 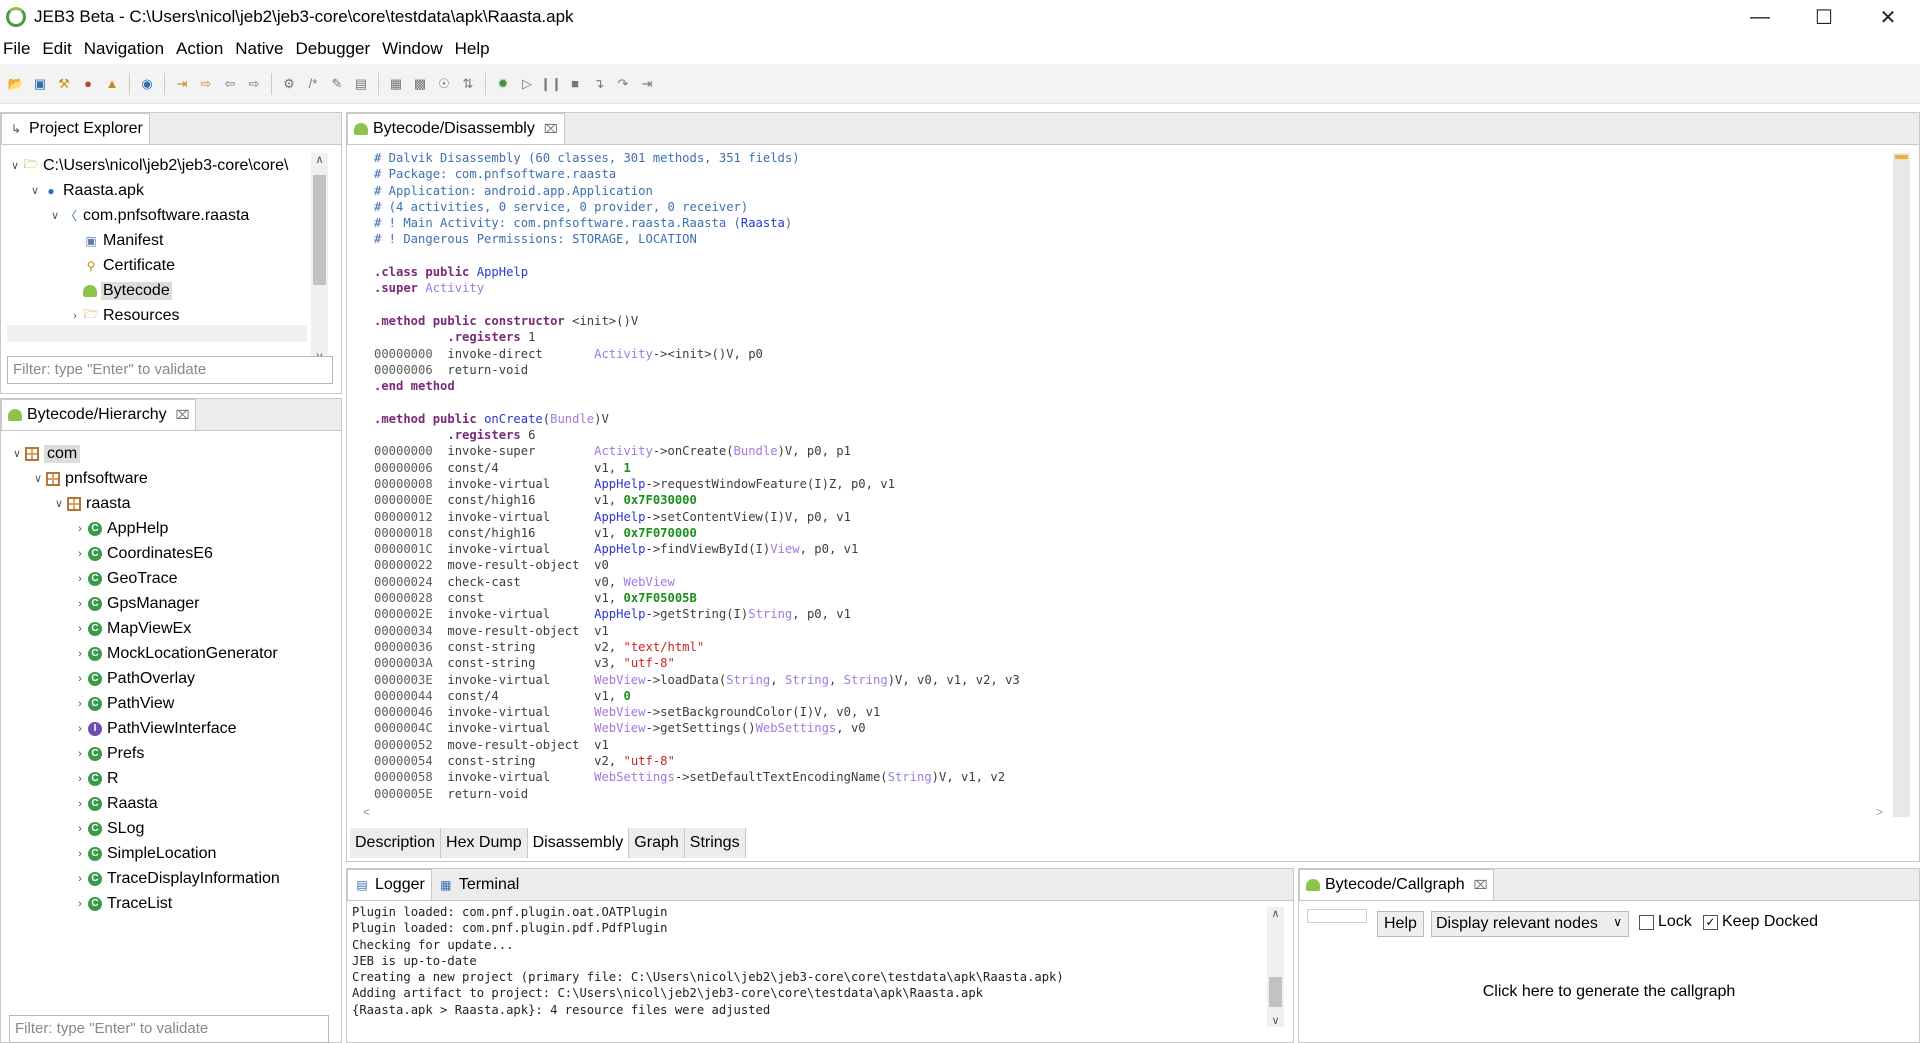 I want to click on code-line: 00000024 check-cast v0, WebView, so click(x=1129, y=582).